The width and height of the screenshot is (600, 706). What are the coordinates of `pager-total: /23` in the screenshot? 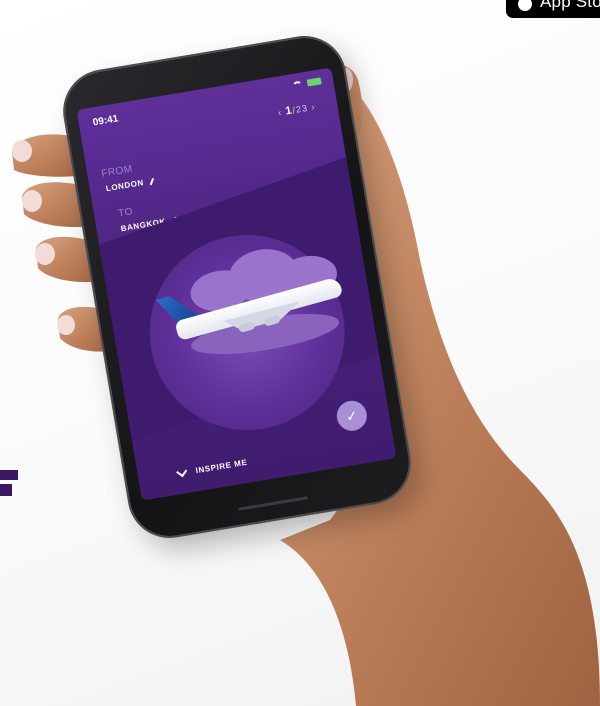 It's located at (300, 109).